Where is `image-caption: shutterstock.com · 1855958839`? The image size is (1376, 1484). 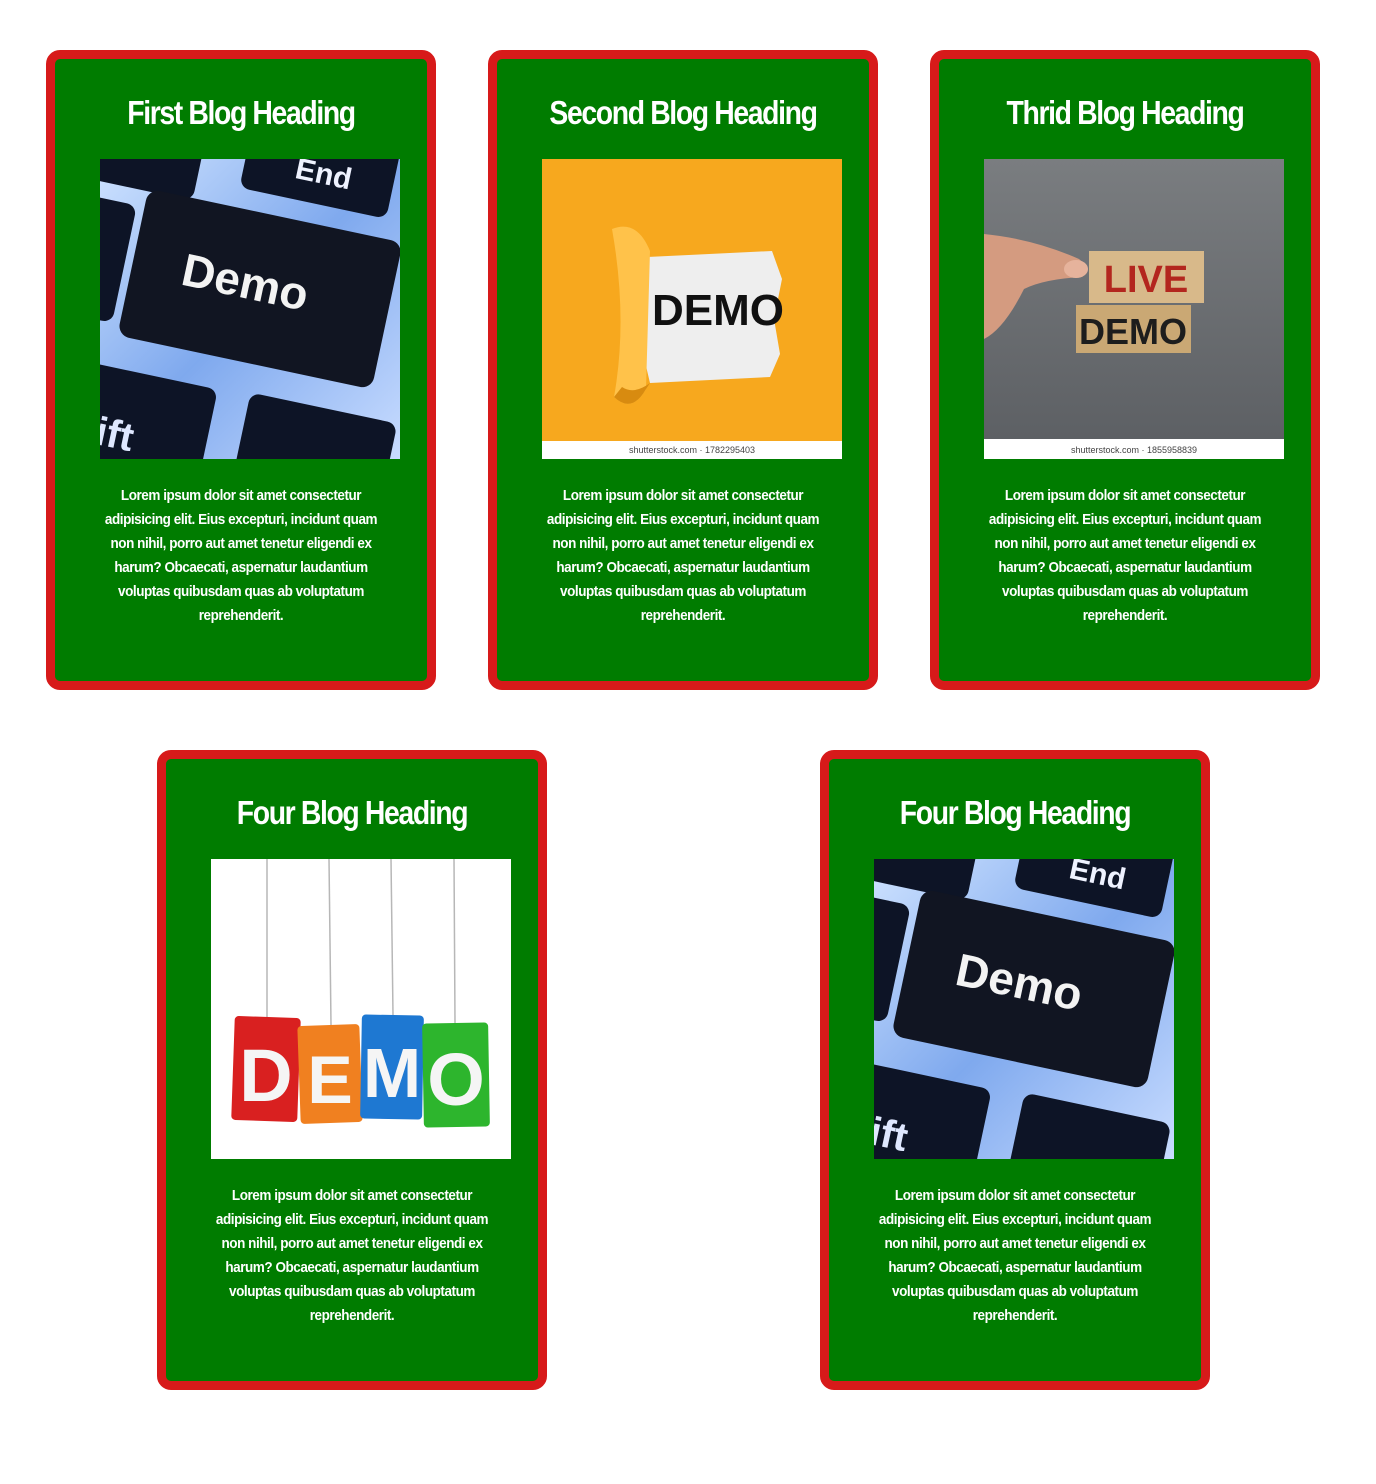 image-caption: shutterstock.com · 1855958839 is located at coordinates (1134, 450).